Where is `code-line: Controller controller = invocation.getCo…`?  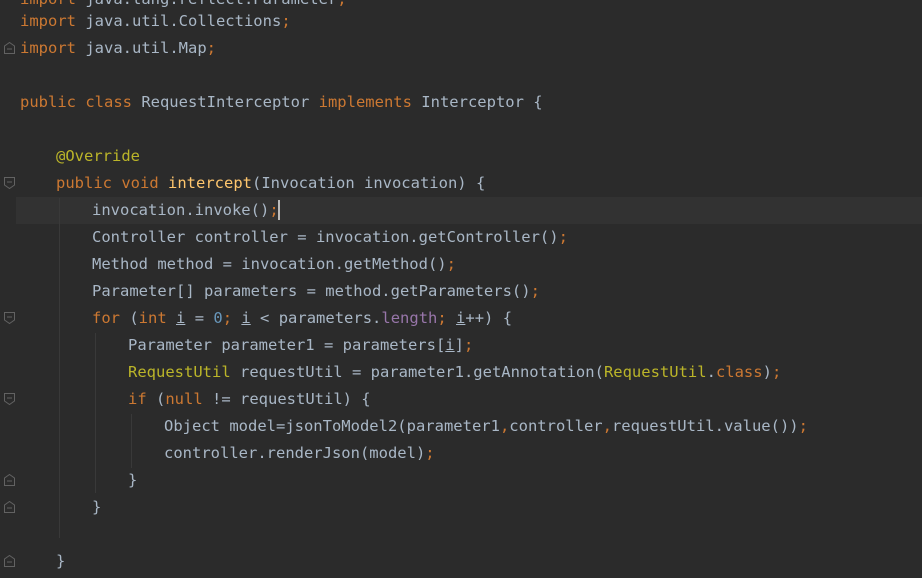 code-line: Controller controller = invocation.getCo… is located at coordinates (330, 237).